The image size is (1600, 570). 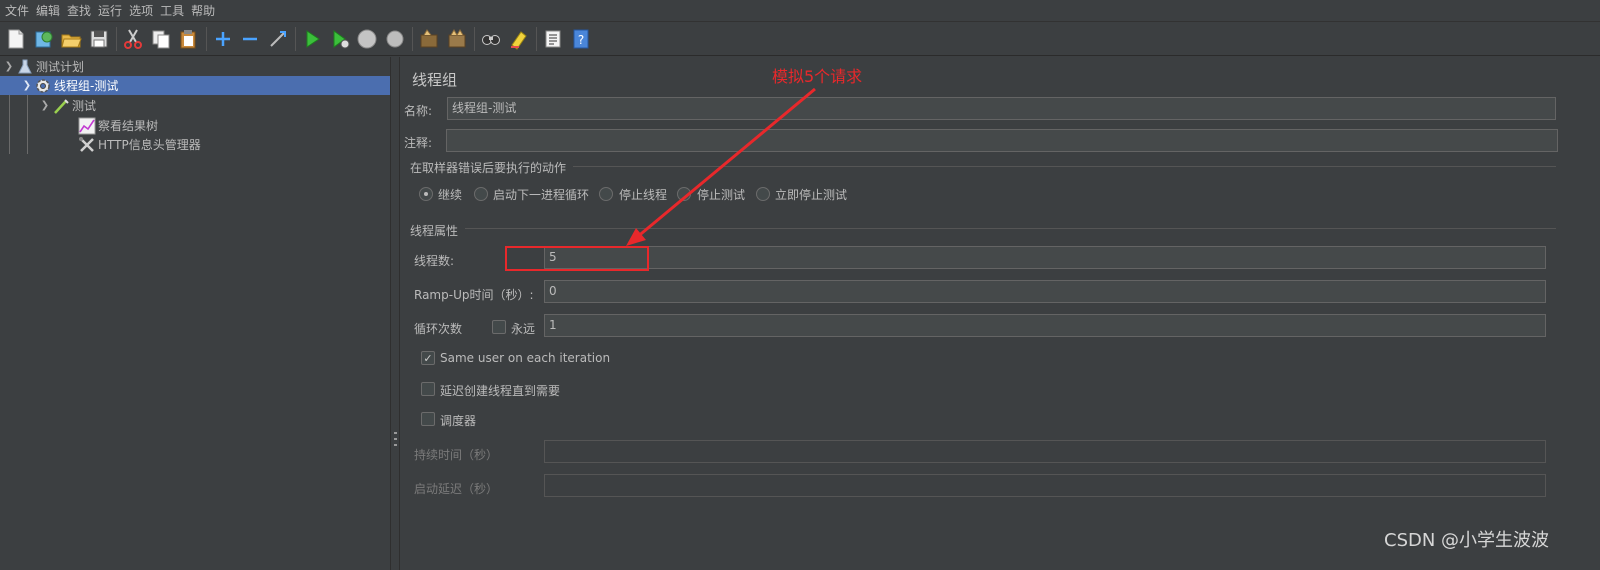 I want to click on graph-icon, so click(x=87, y=126).